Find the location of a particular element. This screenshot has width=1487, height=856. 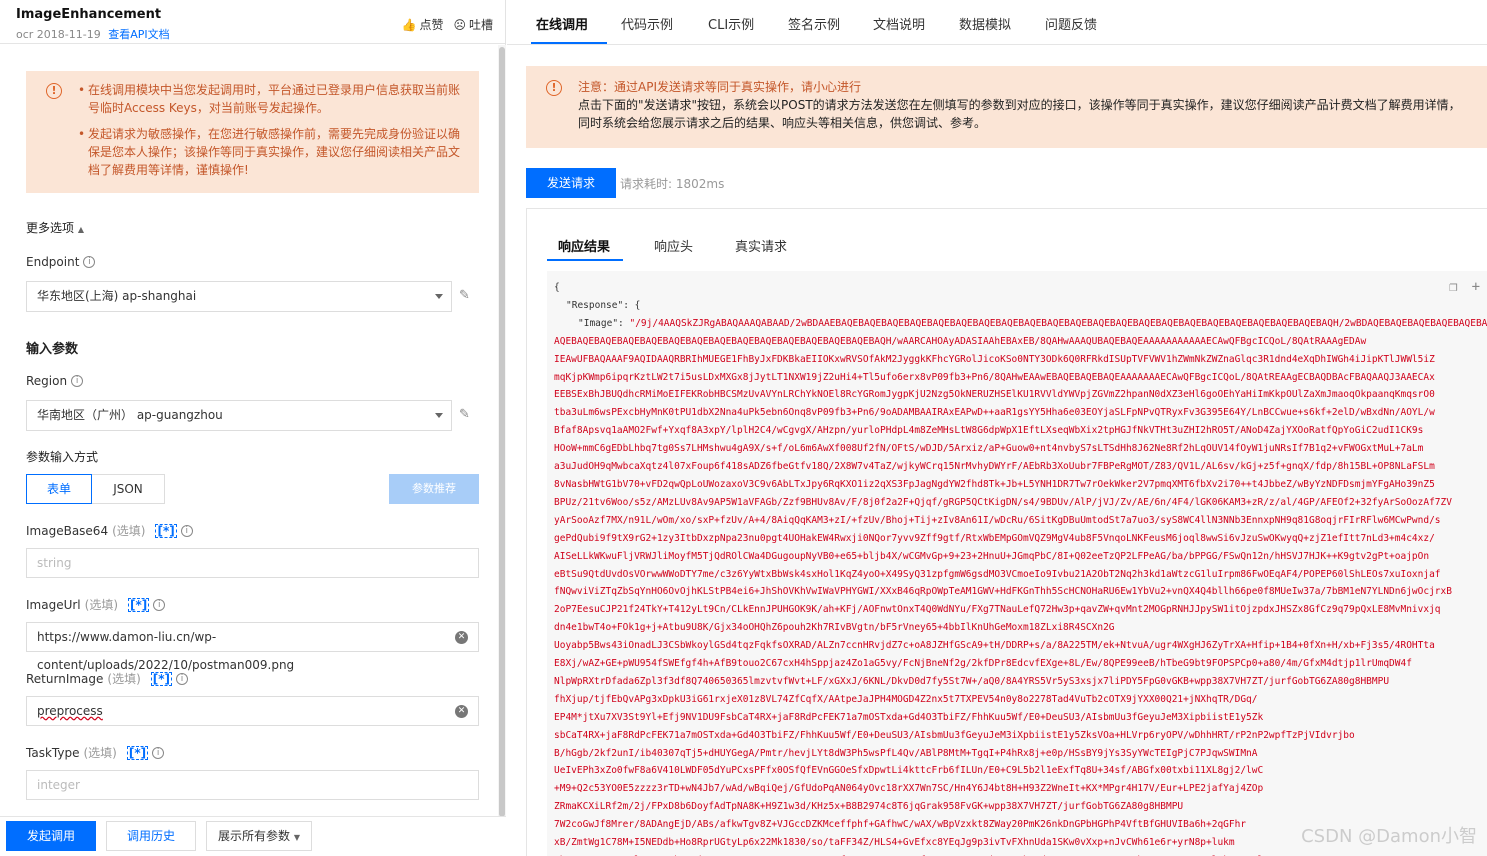

elapsed-time: 请求耗时: 1802ms is located at coordinates (672, 184).